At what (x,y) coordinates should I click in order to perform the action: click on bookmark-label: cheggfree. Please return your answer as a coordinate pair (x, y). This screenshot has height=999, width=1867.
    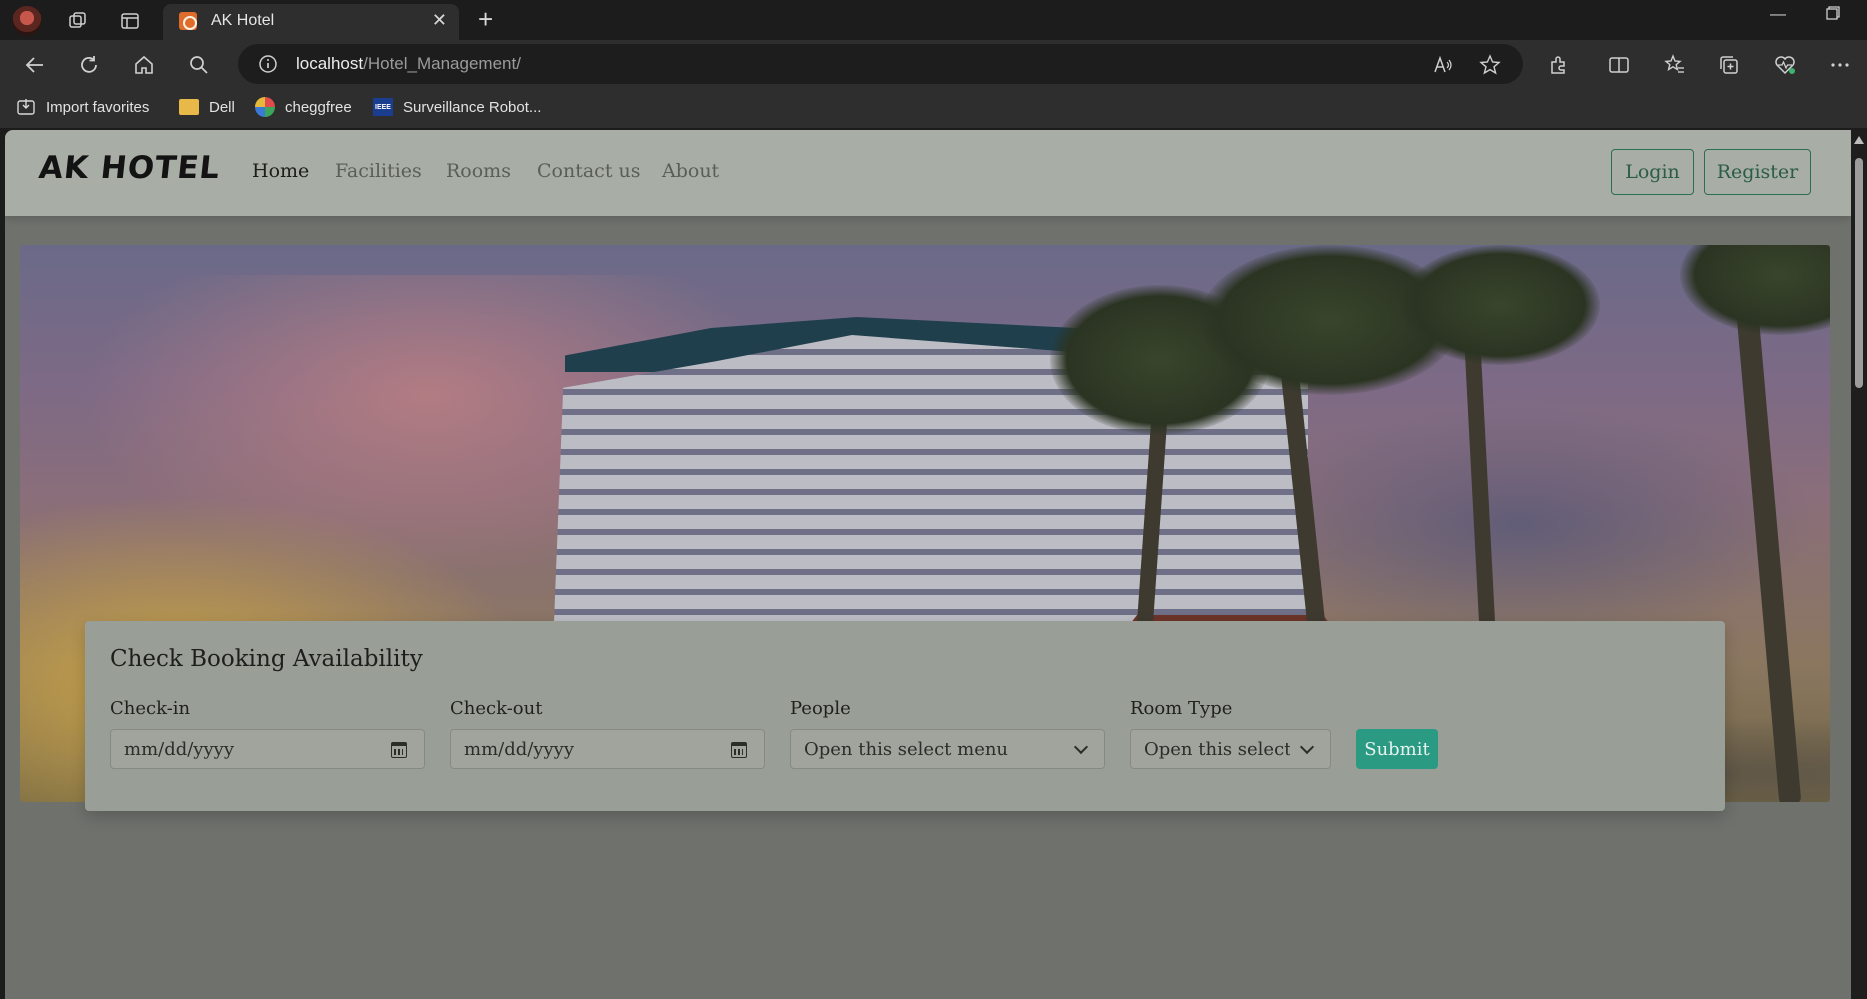
    Looking at the image, I should click on (318, 107).